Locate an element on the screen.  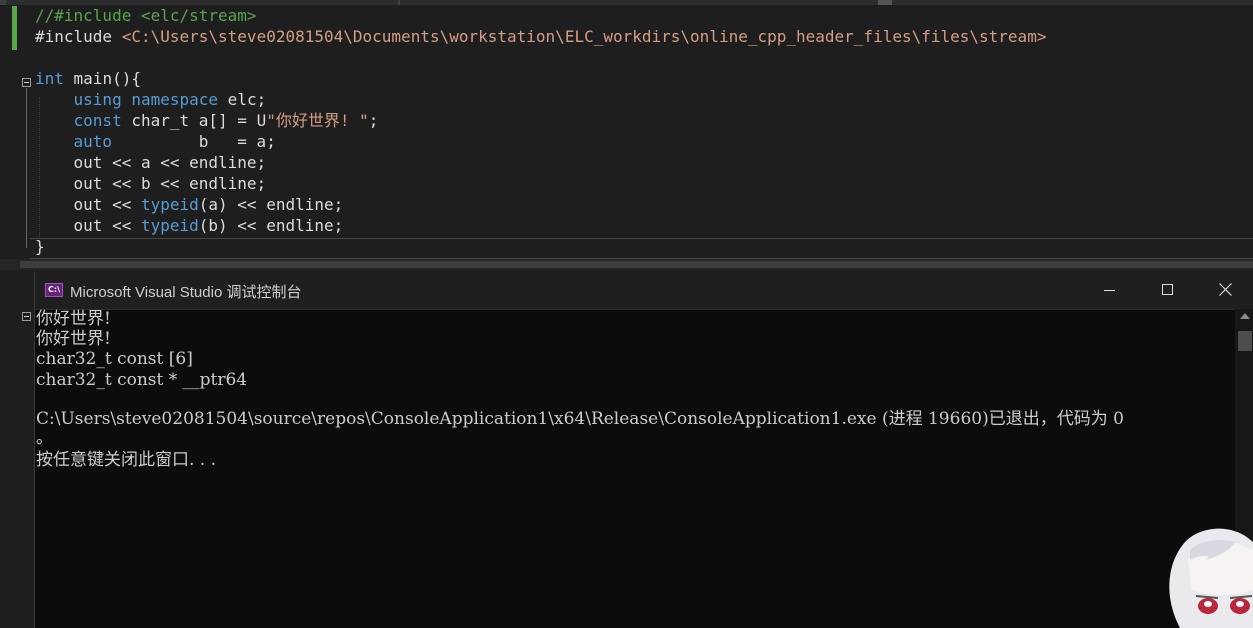
code-token: } is located at coordinates (40, 246).